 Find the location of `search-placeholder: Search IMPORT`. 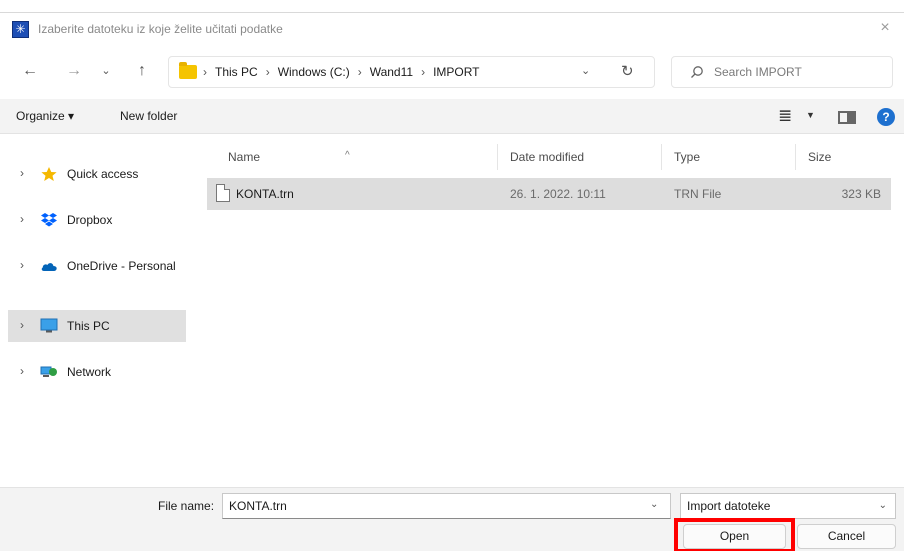

search-placeholder: Search IMPORT is located at coordinates (758, 72).